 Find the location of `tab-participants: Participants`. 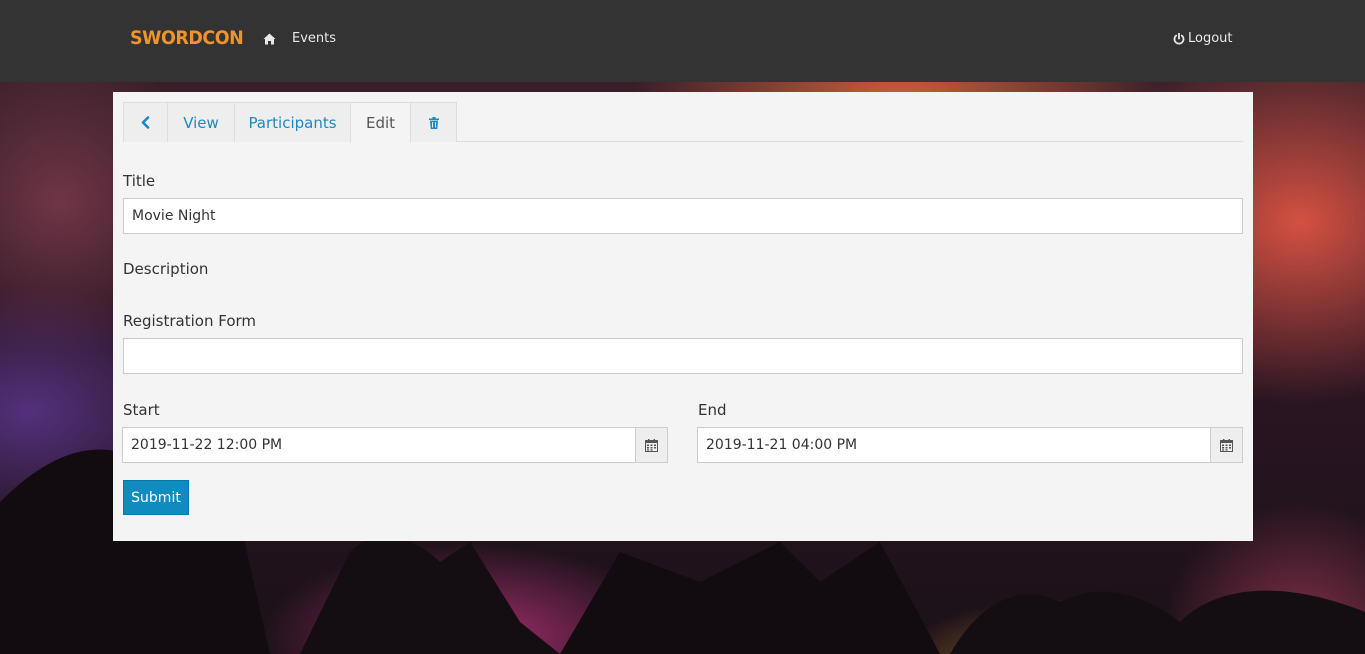

tab-participants: Participants is located at coordinates (292, 122).